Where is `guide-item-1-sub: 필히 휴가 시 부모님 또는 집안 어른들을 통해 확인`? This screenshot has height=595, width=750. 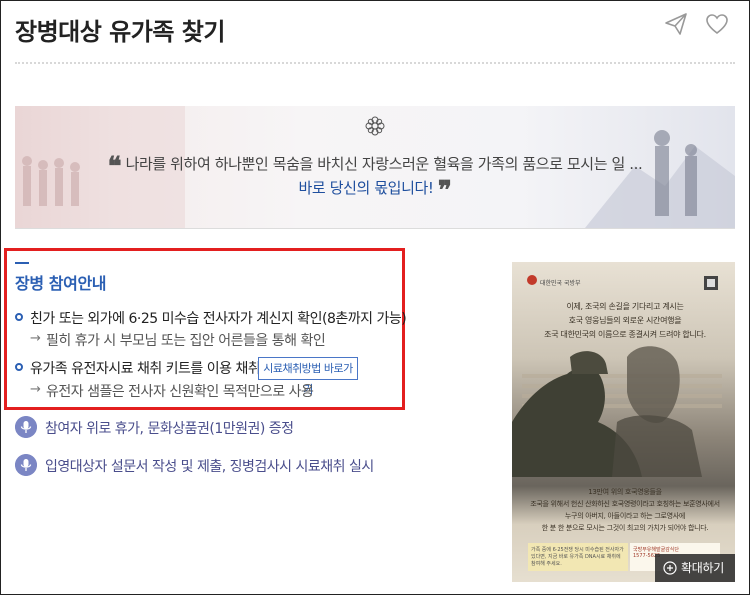
guide-item-1-sub: 필히 휴가 시 부모님 또는 집안 어른들을 통해 확인 is located at coordinates (186, 341).